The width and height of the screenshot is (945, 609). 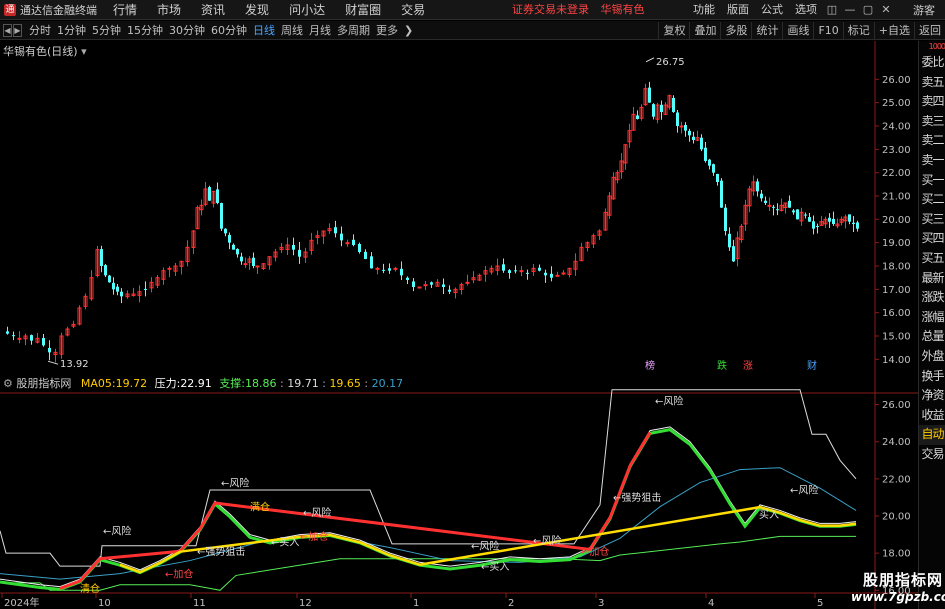 What do you see at coordinates (145, 30) in the screenshot?
I see `period-15min: 15分钟` at bounding box center [145, 30].